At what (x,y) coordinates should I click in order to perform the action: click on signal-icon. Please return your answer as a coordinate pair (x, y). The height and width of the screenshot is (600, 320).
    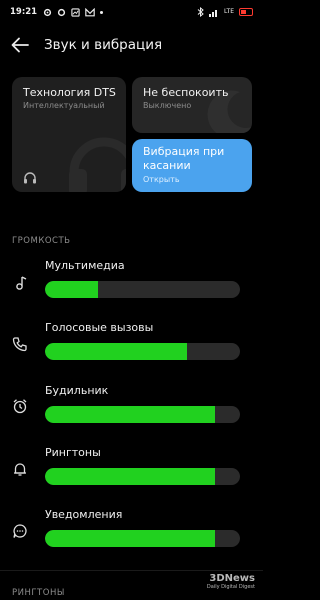
    Looking at the image, I should click on (213, 13).